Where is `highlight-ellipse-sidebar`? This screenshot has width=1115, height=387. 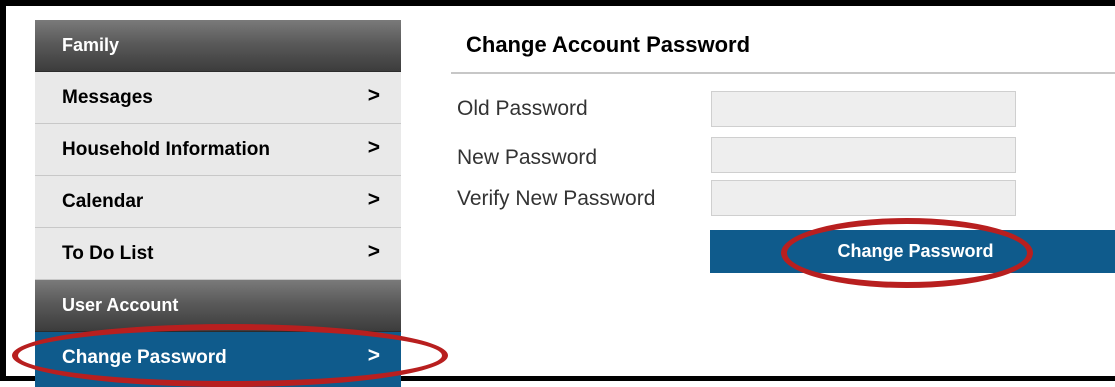
highlight-ellipse-sidebar is located at coordinates (230, 355).